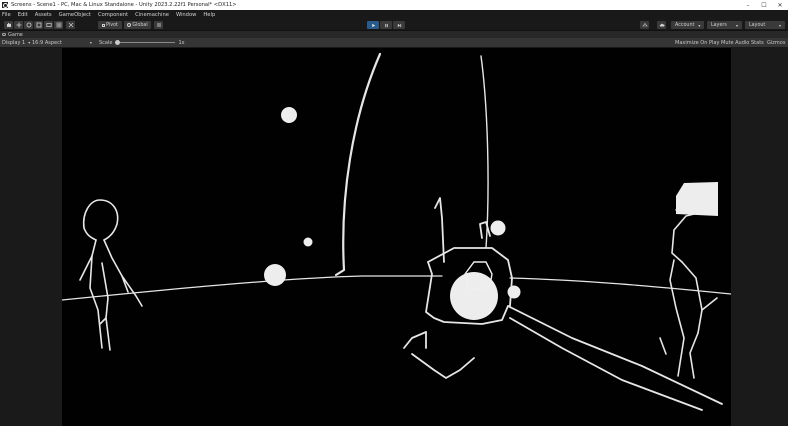 The image size is (788, 426). What do you see at coordinates (358, 164) in the screenshot?
I see `arc-pillar-left` at bounding box center [358, 164].